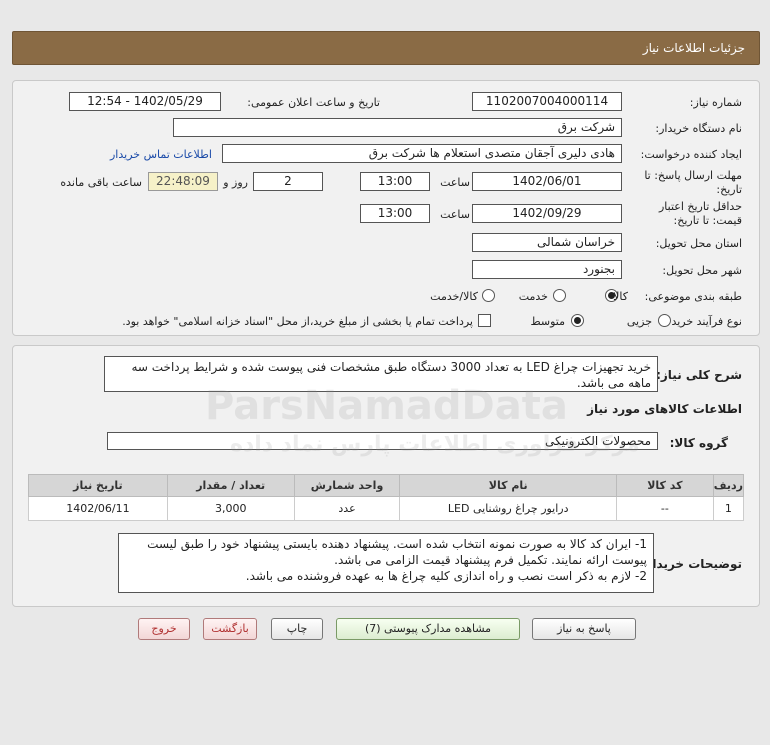 The image size is (770, 745). I want to click on cell-name: درایور چراغ روشنایی LED, so click(508, 508).